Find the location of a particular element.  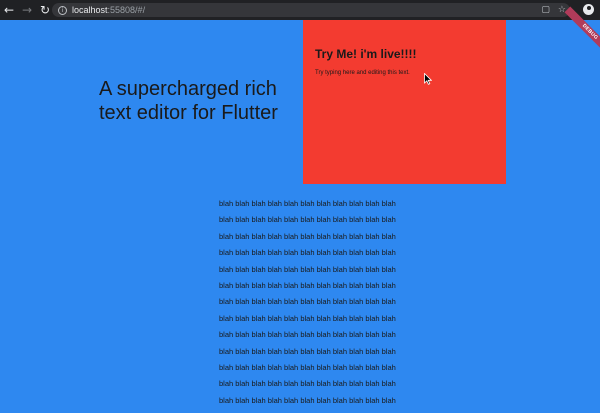

editor-heading: Try Me! i'm live!!!! is located at coordinates (366, 54).